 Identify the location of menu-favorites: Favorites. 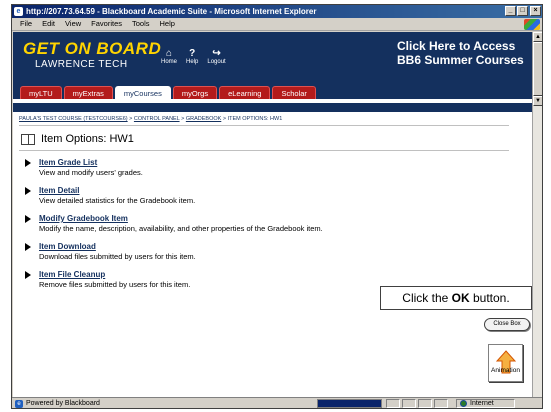
(106, 24).